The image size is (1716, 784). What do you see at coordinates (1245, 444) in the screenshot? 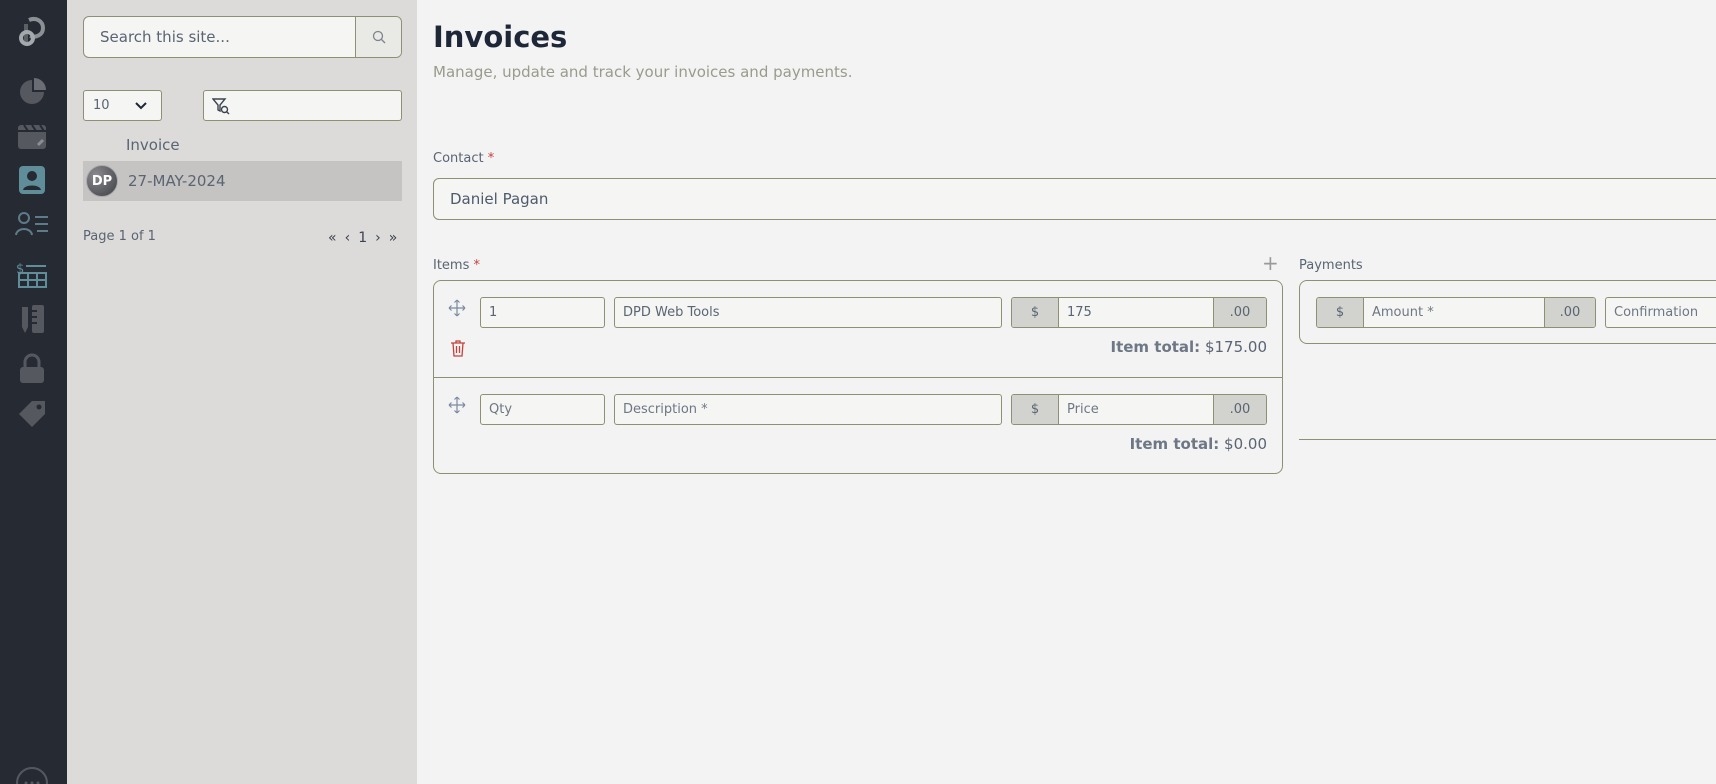
I see `item-total-value: $0.00` at bounding box center [1245, 444].